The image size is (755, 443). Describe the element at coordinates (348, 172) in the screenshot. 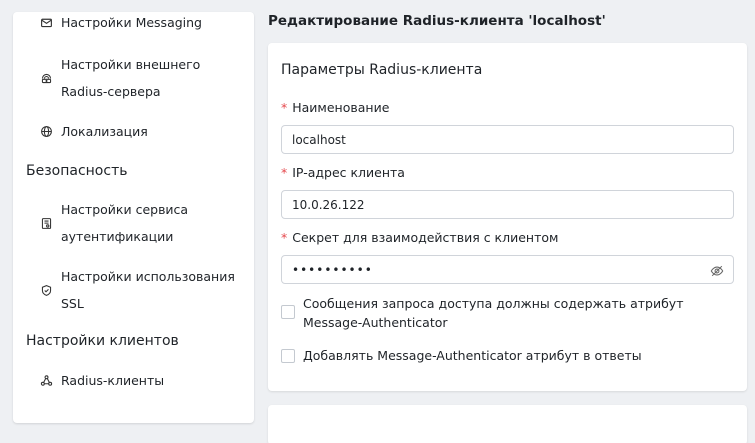

I see `ip-label-text: IP-адрес клиента` at that location.